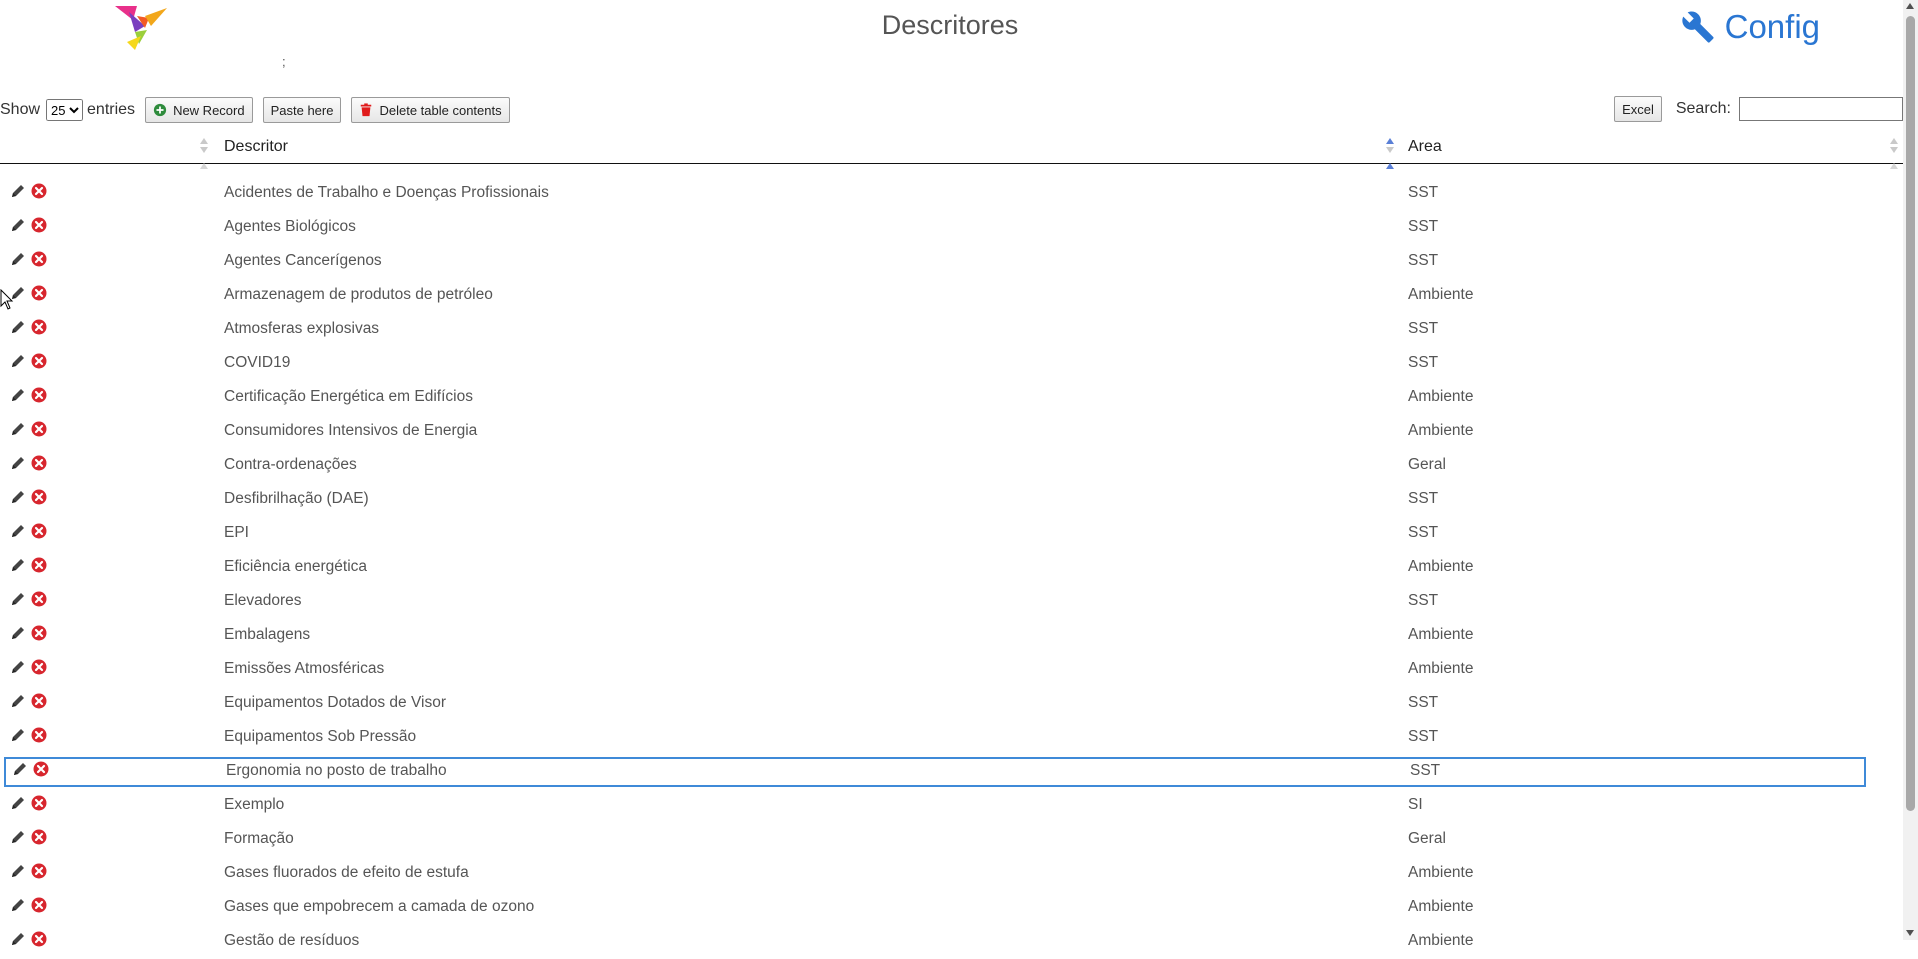 The image size is (1918, 959). I want to click on table-row: Equipamentos Sob Pressão SST, so click(951, 738).